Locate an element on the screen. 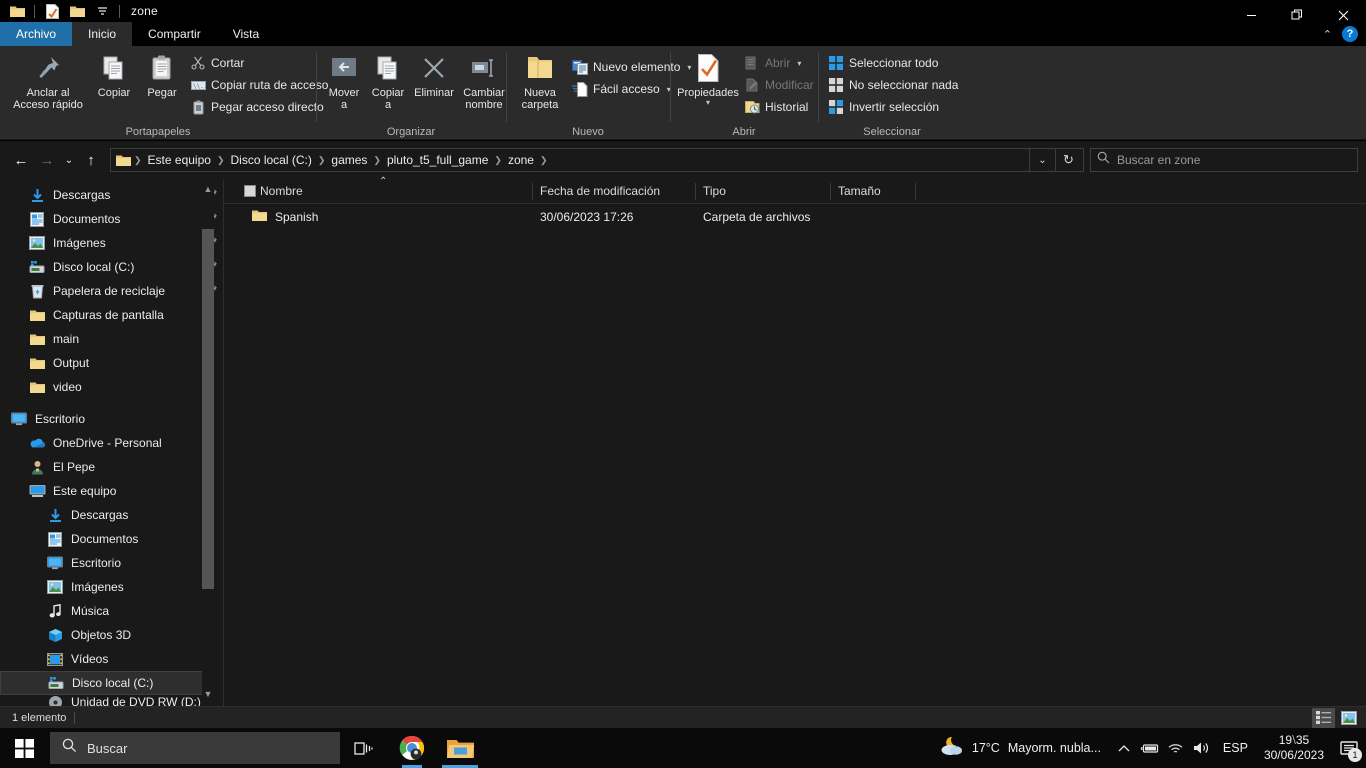 This screenshot has height=768, width=1366. rename-button: Cambiar nombre is located at coordinates (484, 81).